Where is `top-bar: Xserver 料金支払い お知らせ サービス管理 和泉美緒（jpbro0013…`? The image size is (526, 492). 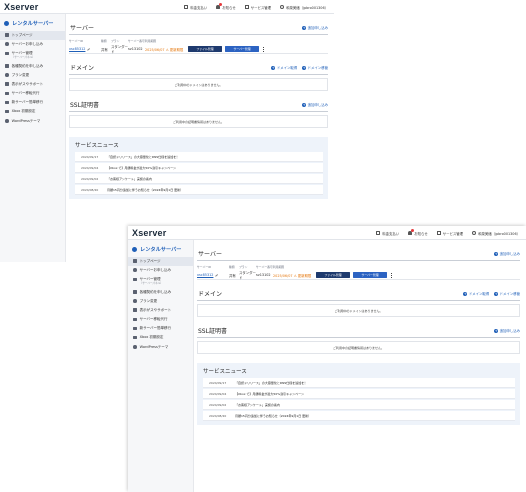
top-bar: Xserver 料金支払い お知らせ サービス管理 和泉美緒（jpbro0013… is located at coordinates (327, 233).